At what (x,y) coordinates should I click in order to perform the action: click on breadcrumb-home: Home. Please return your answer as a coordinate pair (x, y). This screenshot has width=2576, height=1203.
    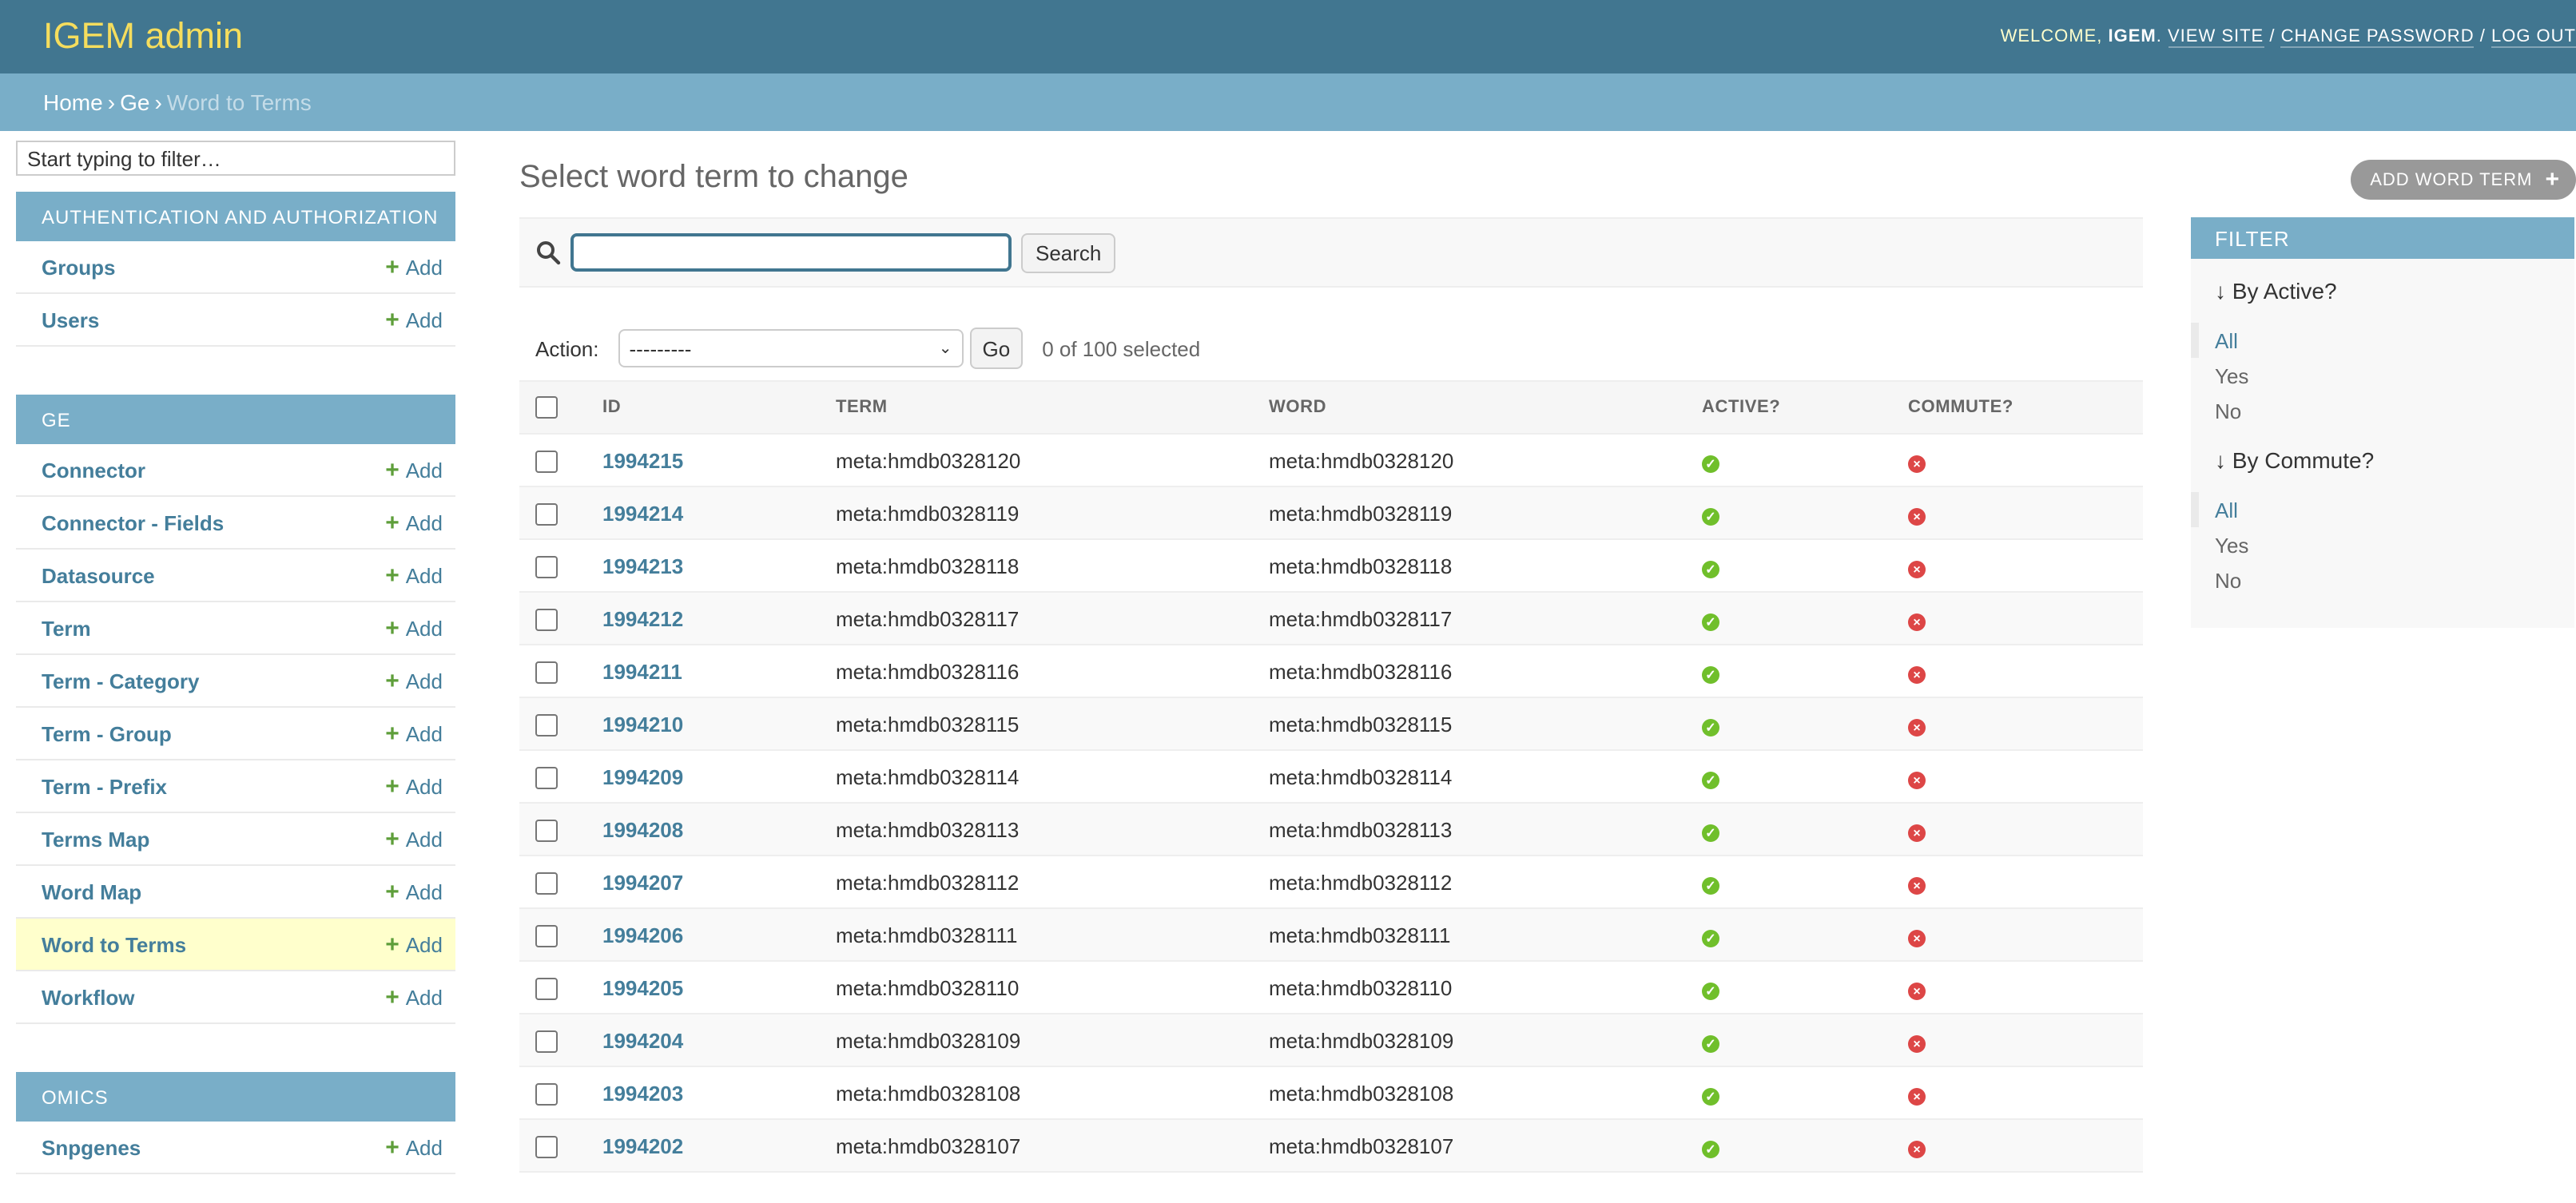
    Looking at the image, I should click on (73, 102).